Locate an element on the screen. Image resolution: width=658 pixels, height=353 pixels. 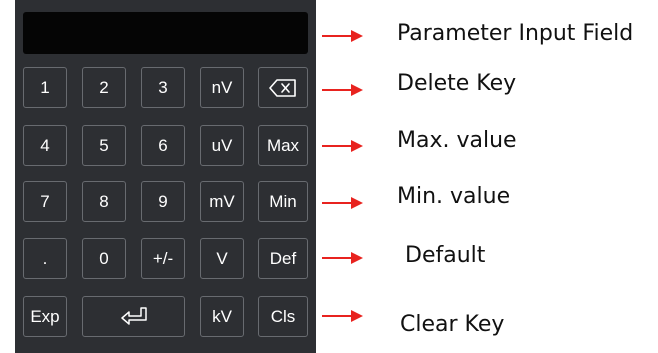
delete-key is located at coordinates (283, 87).